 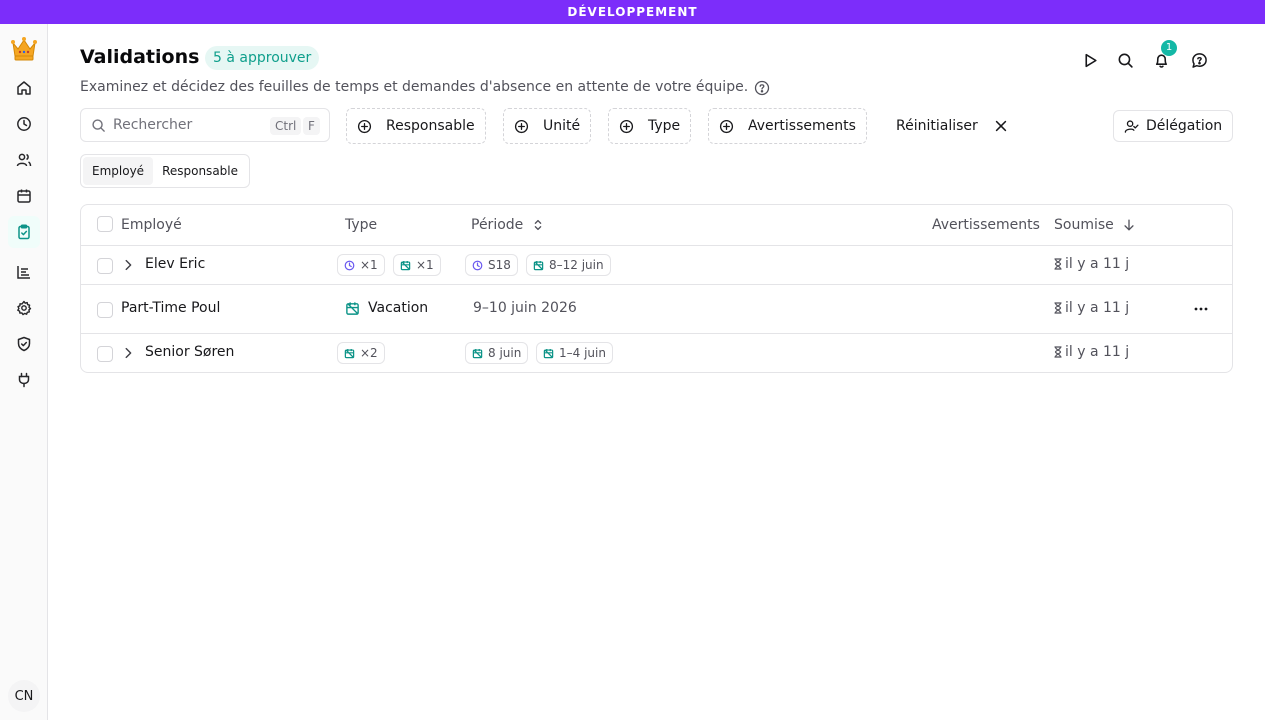 What do you see at coordinates (508, 225) in the screenshot?
I see `column-period: Période` at bounding box center [508, 225].